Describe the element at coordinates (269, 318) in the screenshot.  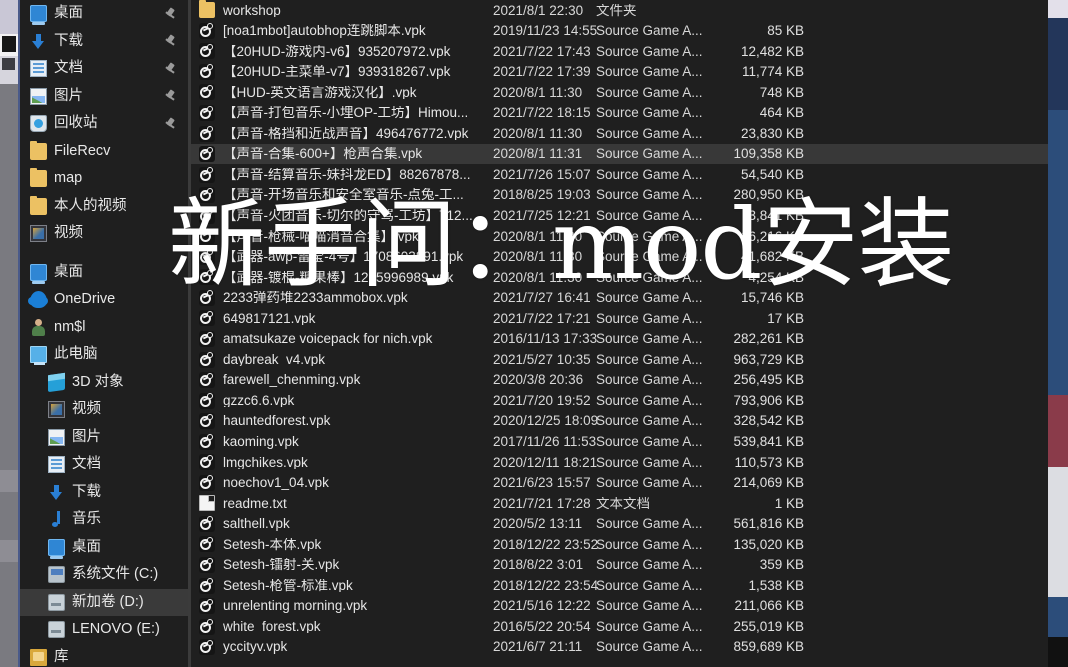
I see `cell-name: 649817121.vpk` at that location.